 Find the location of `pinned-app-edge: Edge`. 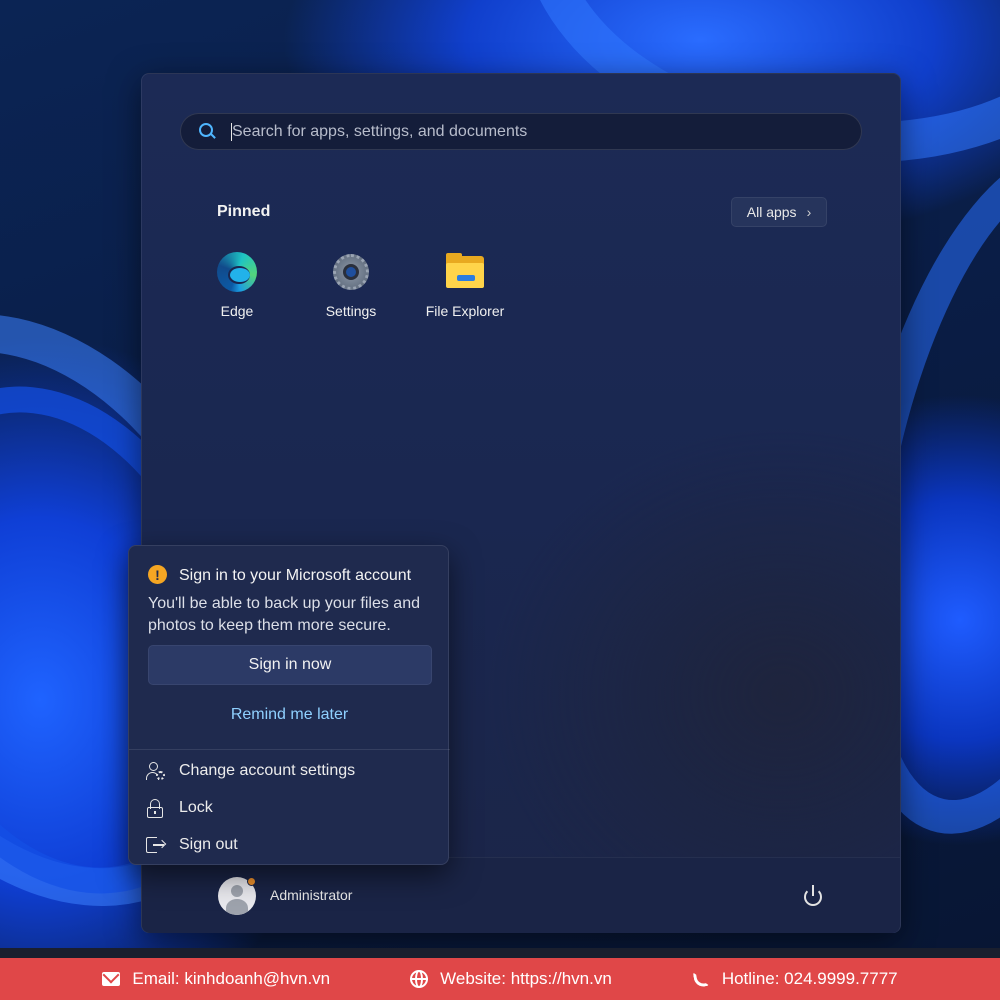

pinned-app-edge: Edge is located at coordinates (237, 287).